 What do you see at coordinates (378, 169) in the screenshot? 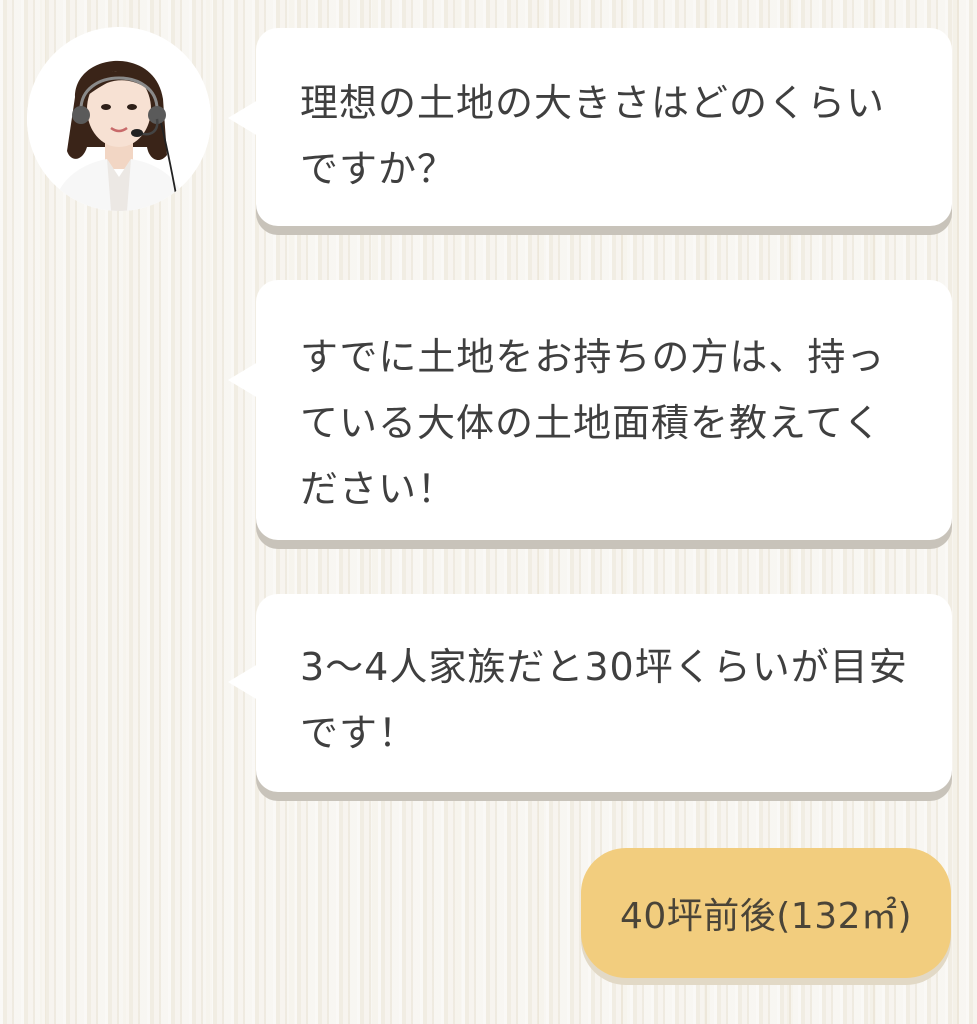
I see `message-text-line: ですか？` at bounding box center [378, 169].